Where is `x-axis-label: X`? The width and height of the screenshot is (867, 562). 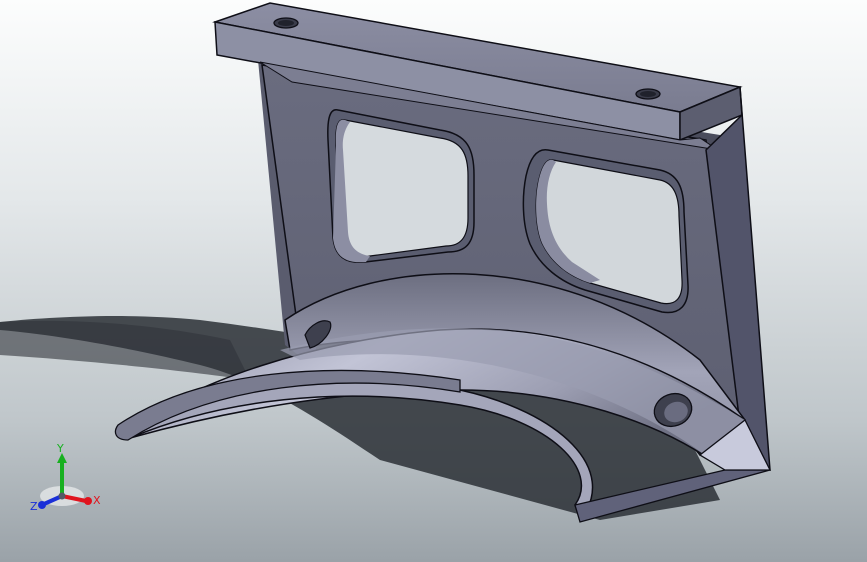
x-axis-label: X is located at coordinates (97, 500).